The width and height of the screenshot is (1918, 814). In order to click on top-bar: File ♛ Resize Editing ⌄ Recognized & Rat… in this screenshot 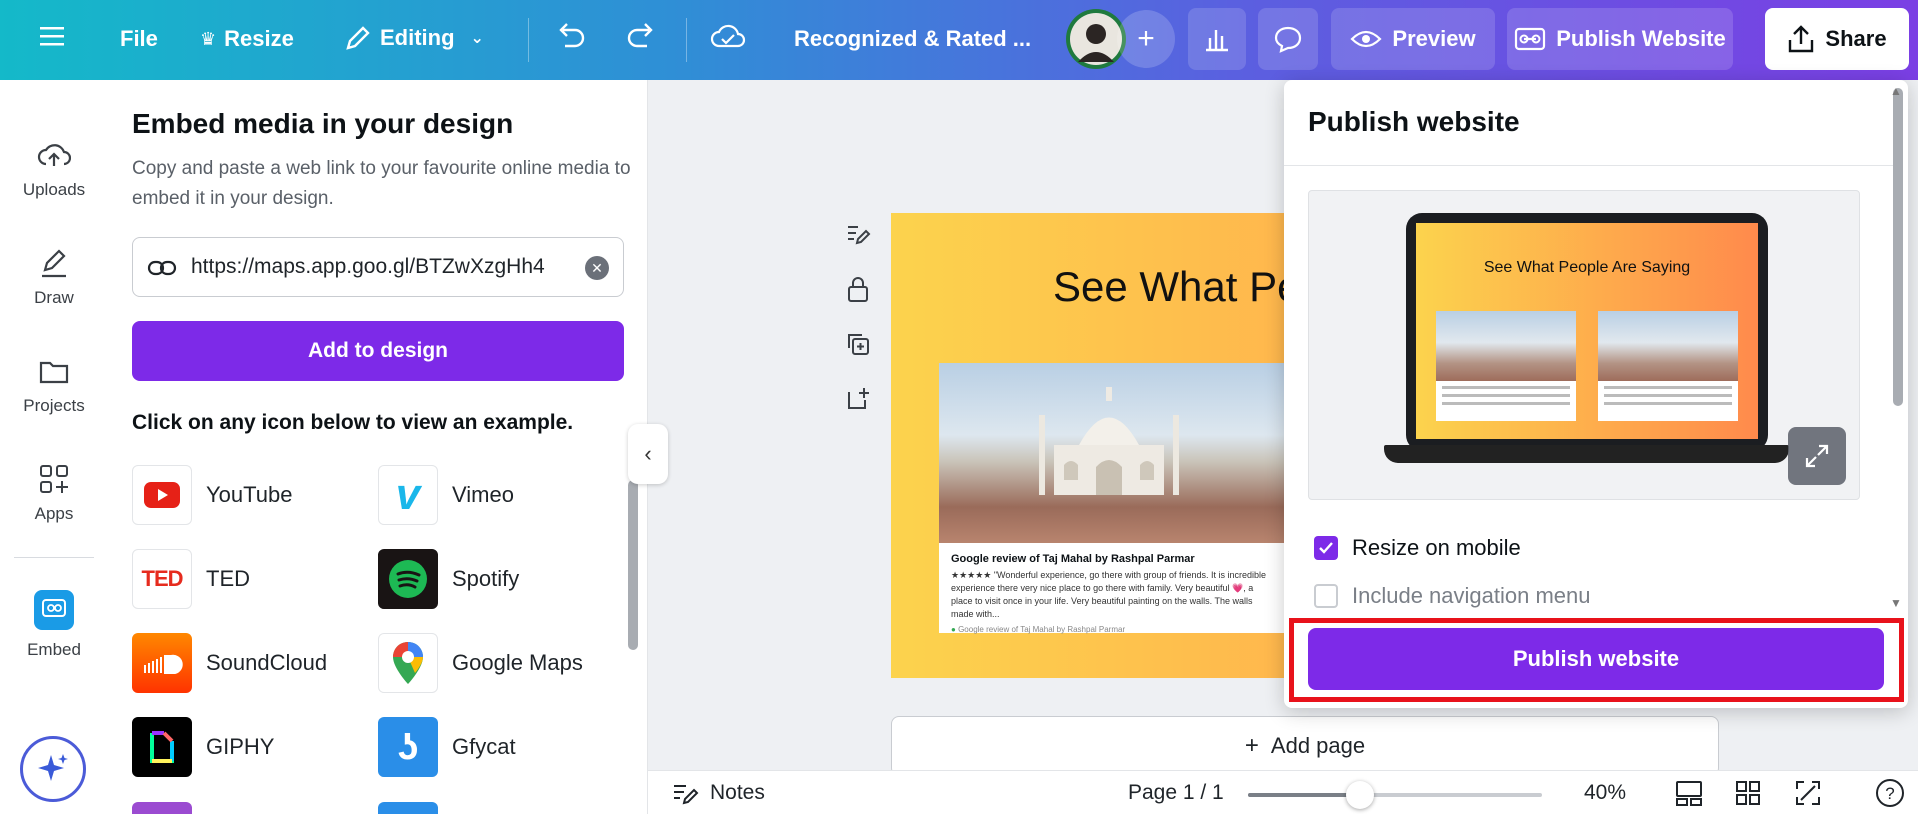, I will do `click(959, 40)`.